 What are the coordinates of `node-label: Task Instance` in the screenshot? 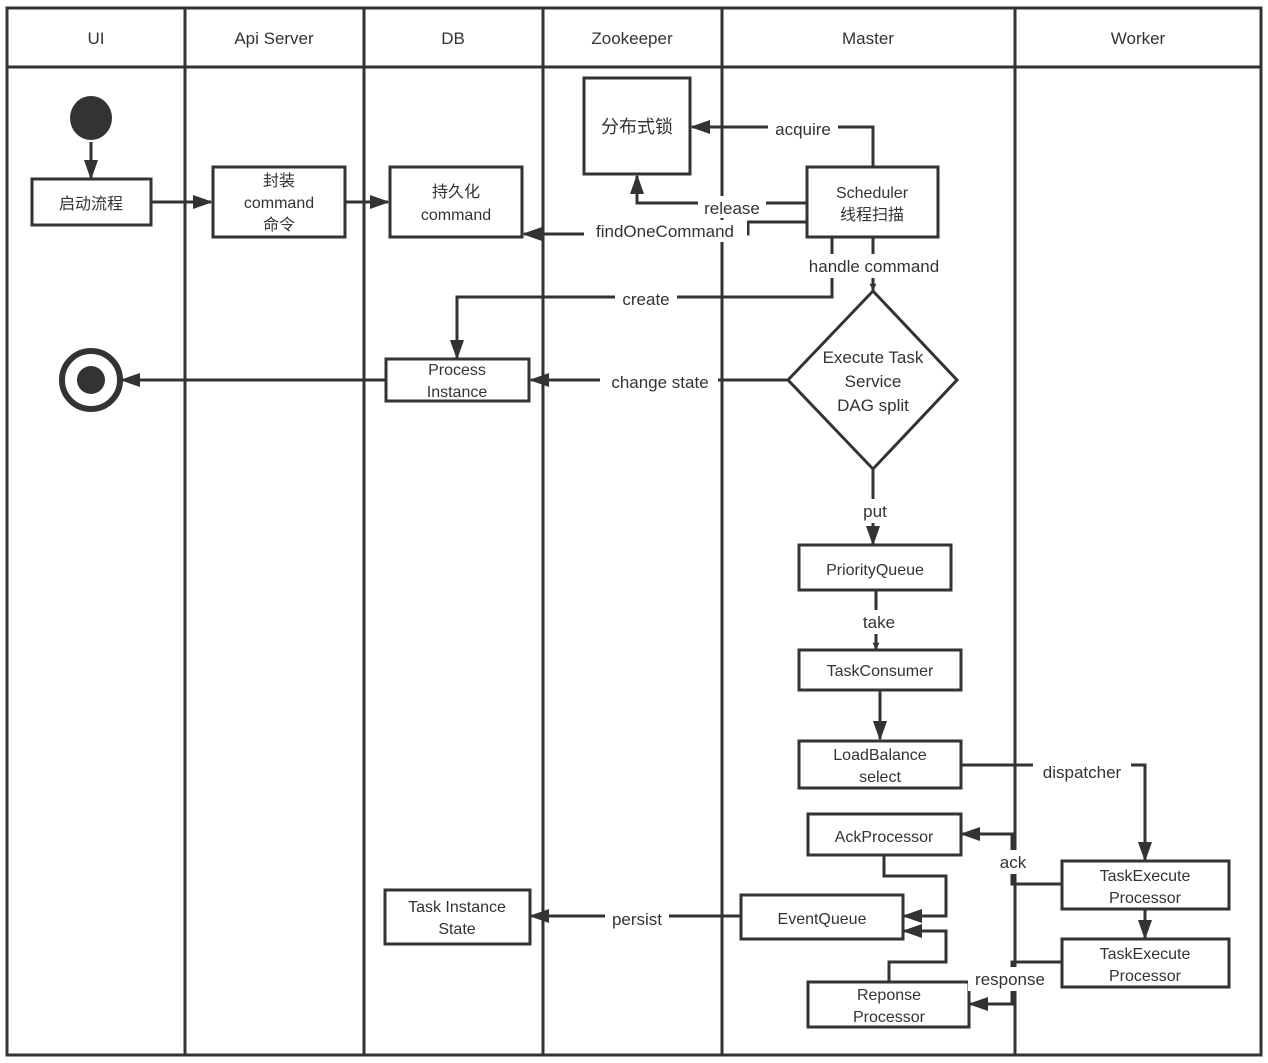 It's located at (457, 907).